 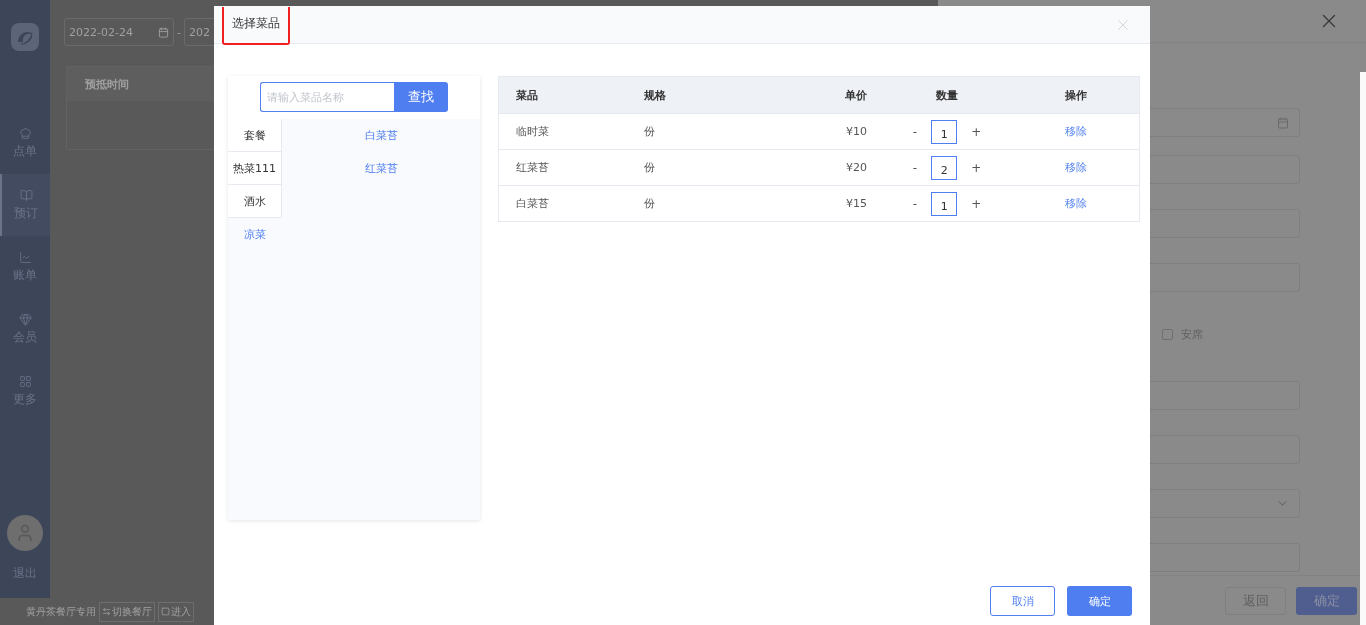 I want to click on column-header: 数量, so click(x=947, y=95).